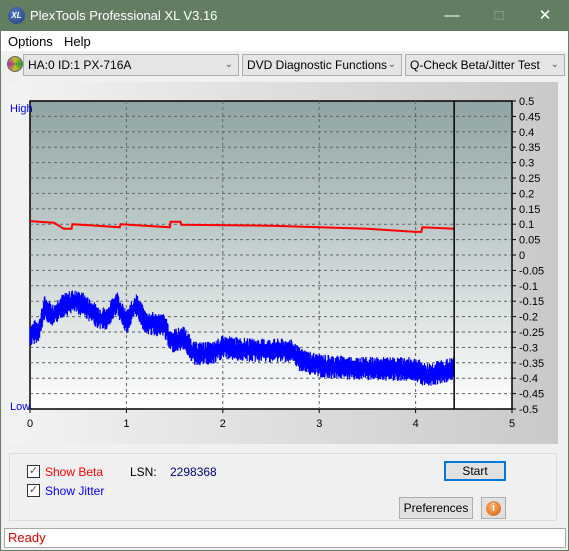 The image size is (569, 551). Describe the element at coordinates (74, 491) in the screenshot. I see `show-jitter-label: Show Jitter` at that location.